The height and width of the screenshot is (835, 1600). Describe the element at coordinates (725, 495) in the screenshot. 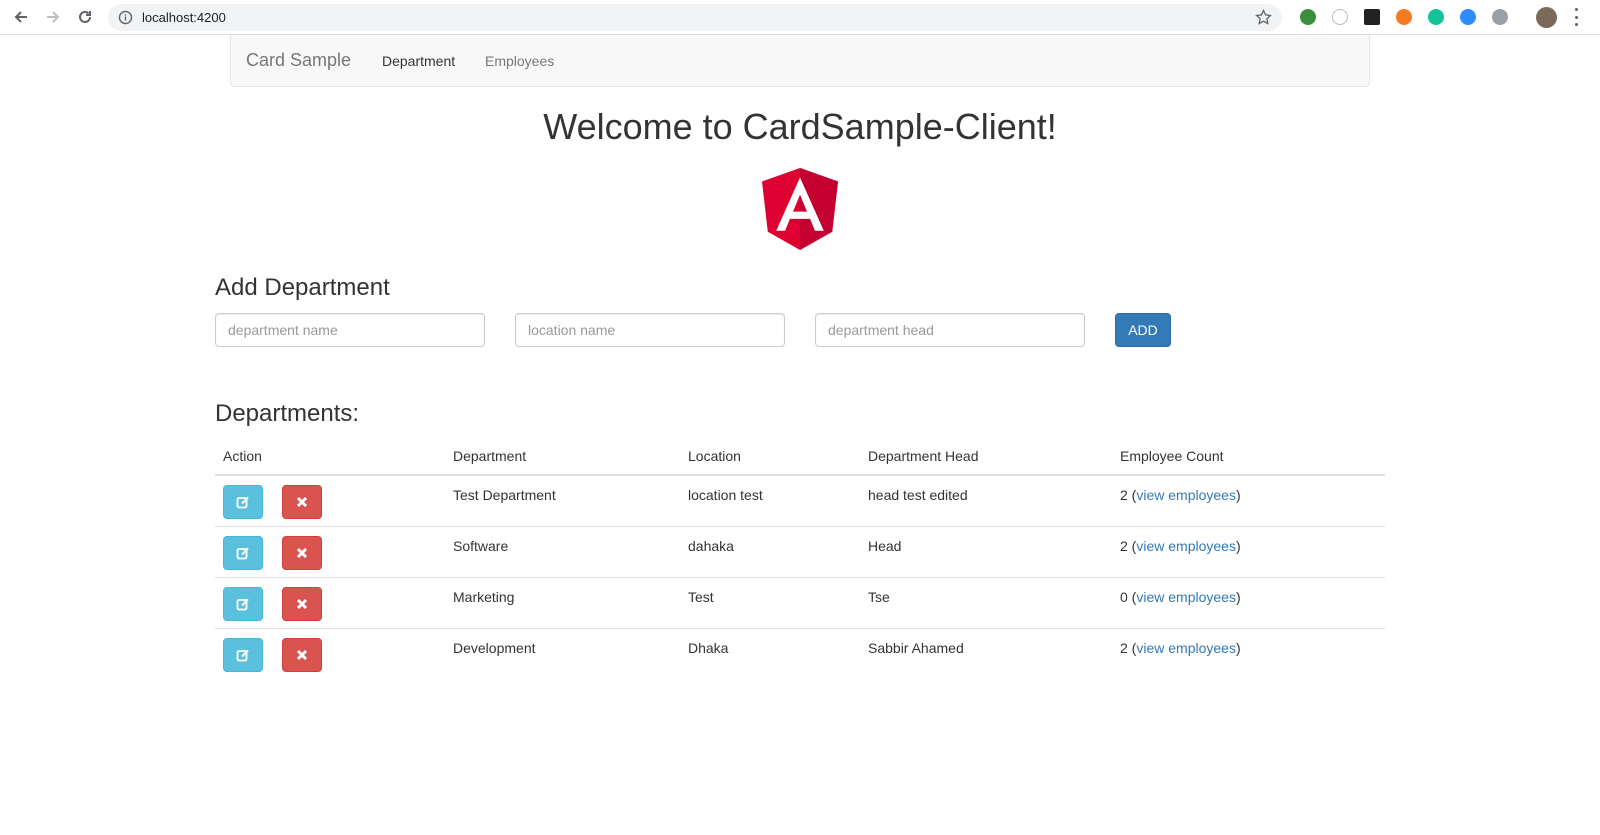

I see `location-cell: location test` at that location.